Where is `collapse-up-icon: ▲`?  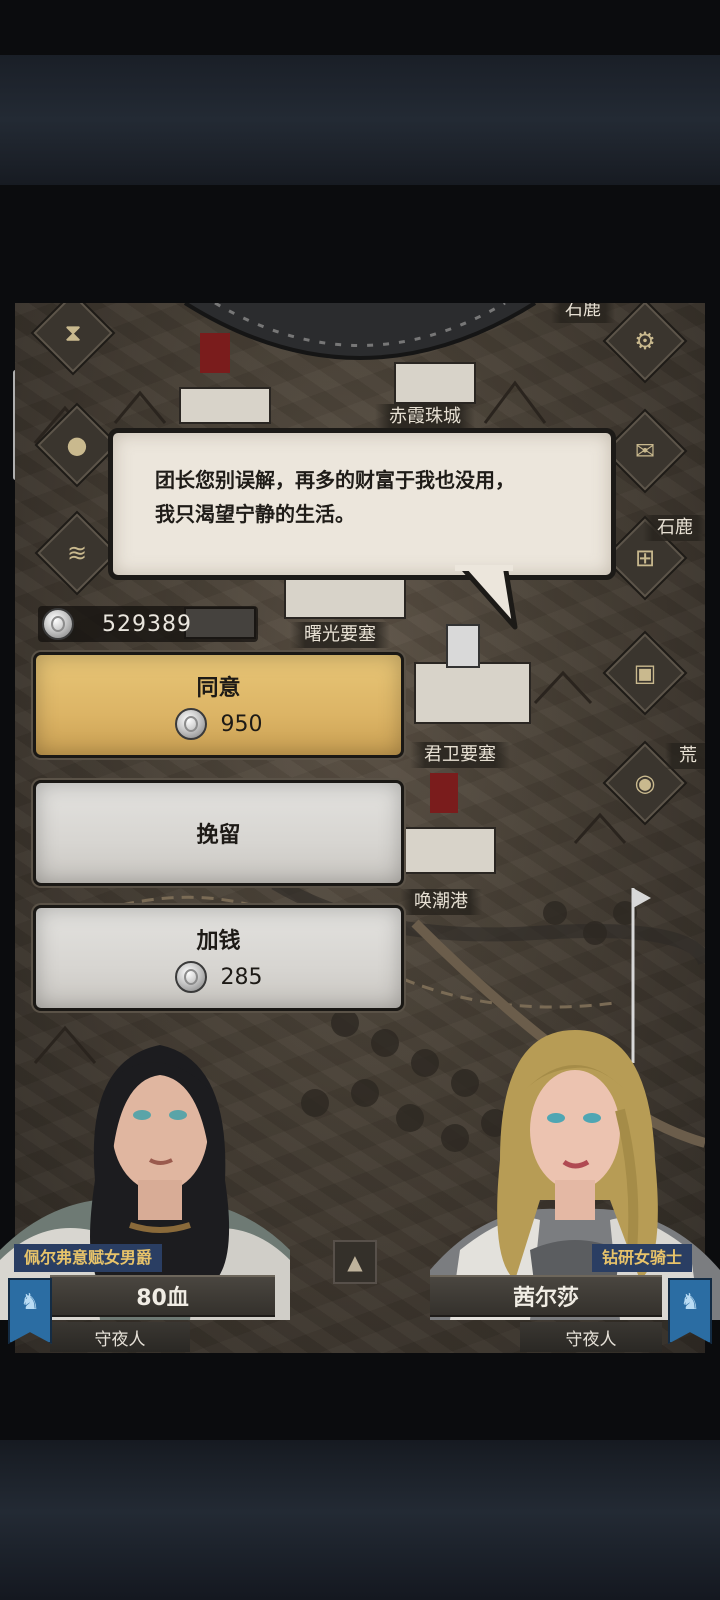 collapse-up-icon: ▲ is located at coordinates (355, 1262).